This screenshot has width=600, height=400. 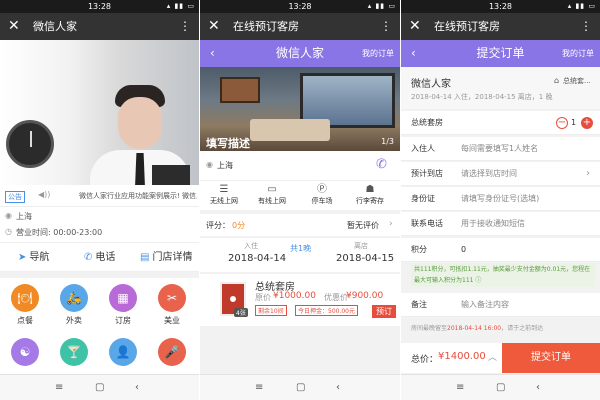 What do you see at coordinates (301, 248) in the screenshot?
I see `nights-count: 共1晚` at bounding box center [301, 248].